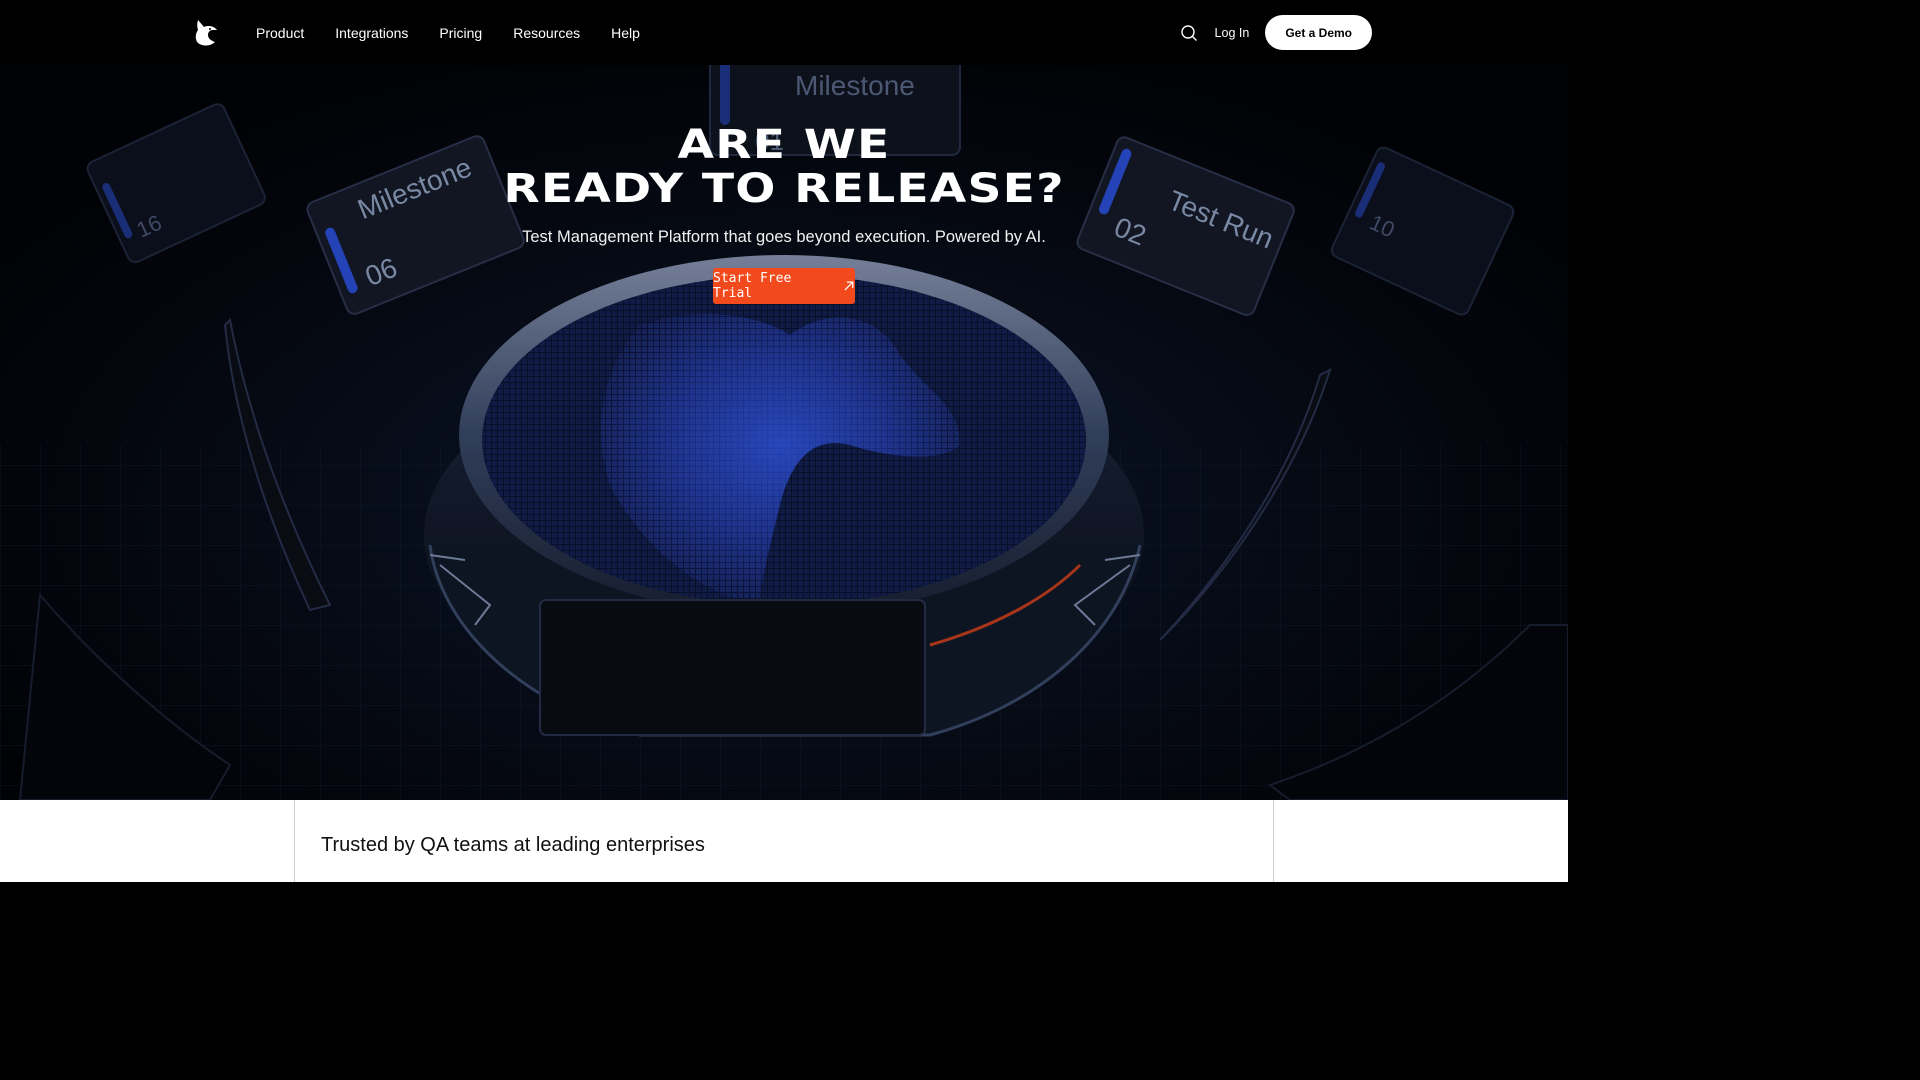 Image resolution: width=1920 pixels, height=1080 pixels. I want to click on nav-link-product: Product, so click(280, 33).